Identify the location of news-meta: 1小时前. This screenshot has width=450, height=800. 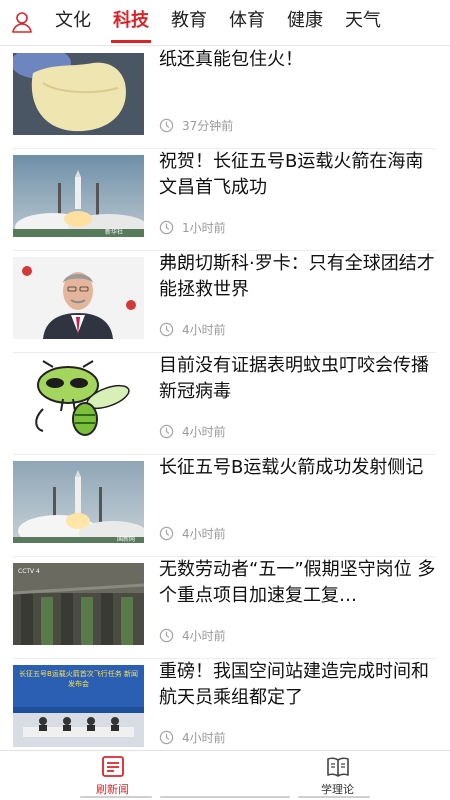
(192, 227).